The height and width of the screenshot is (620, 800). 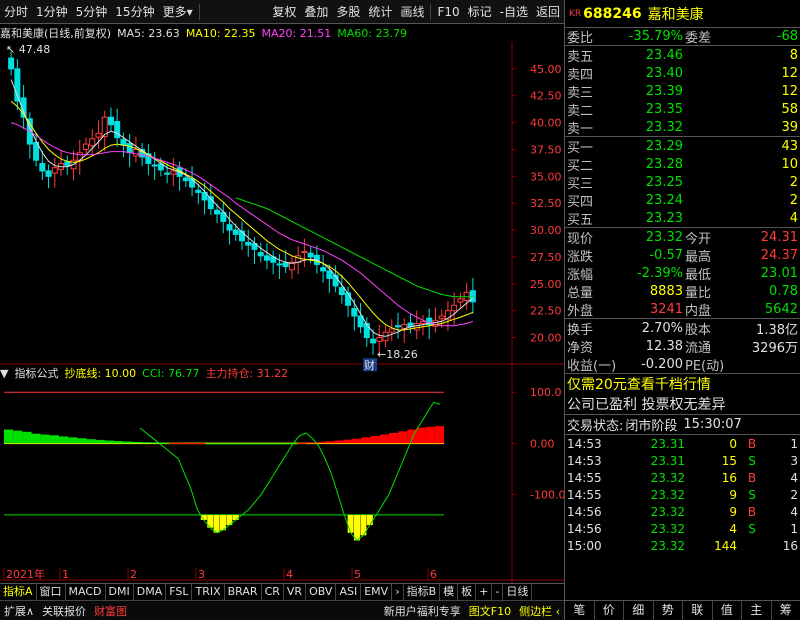 I want to click on bid-level-label: 买二, so click(x=580, y=166).